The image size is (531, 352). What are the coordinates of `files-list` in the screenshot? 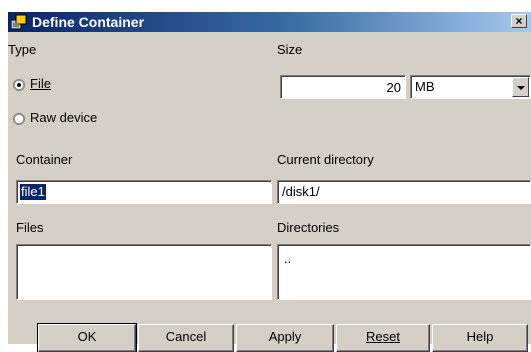 It's located at (144, 272).